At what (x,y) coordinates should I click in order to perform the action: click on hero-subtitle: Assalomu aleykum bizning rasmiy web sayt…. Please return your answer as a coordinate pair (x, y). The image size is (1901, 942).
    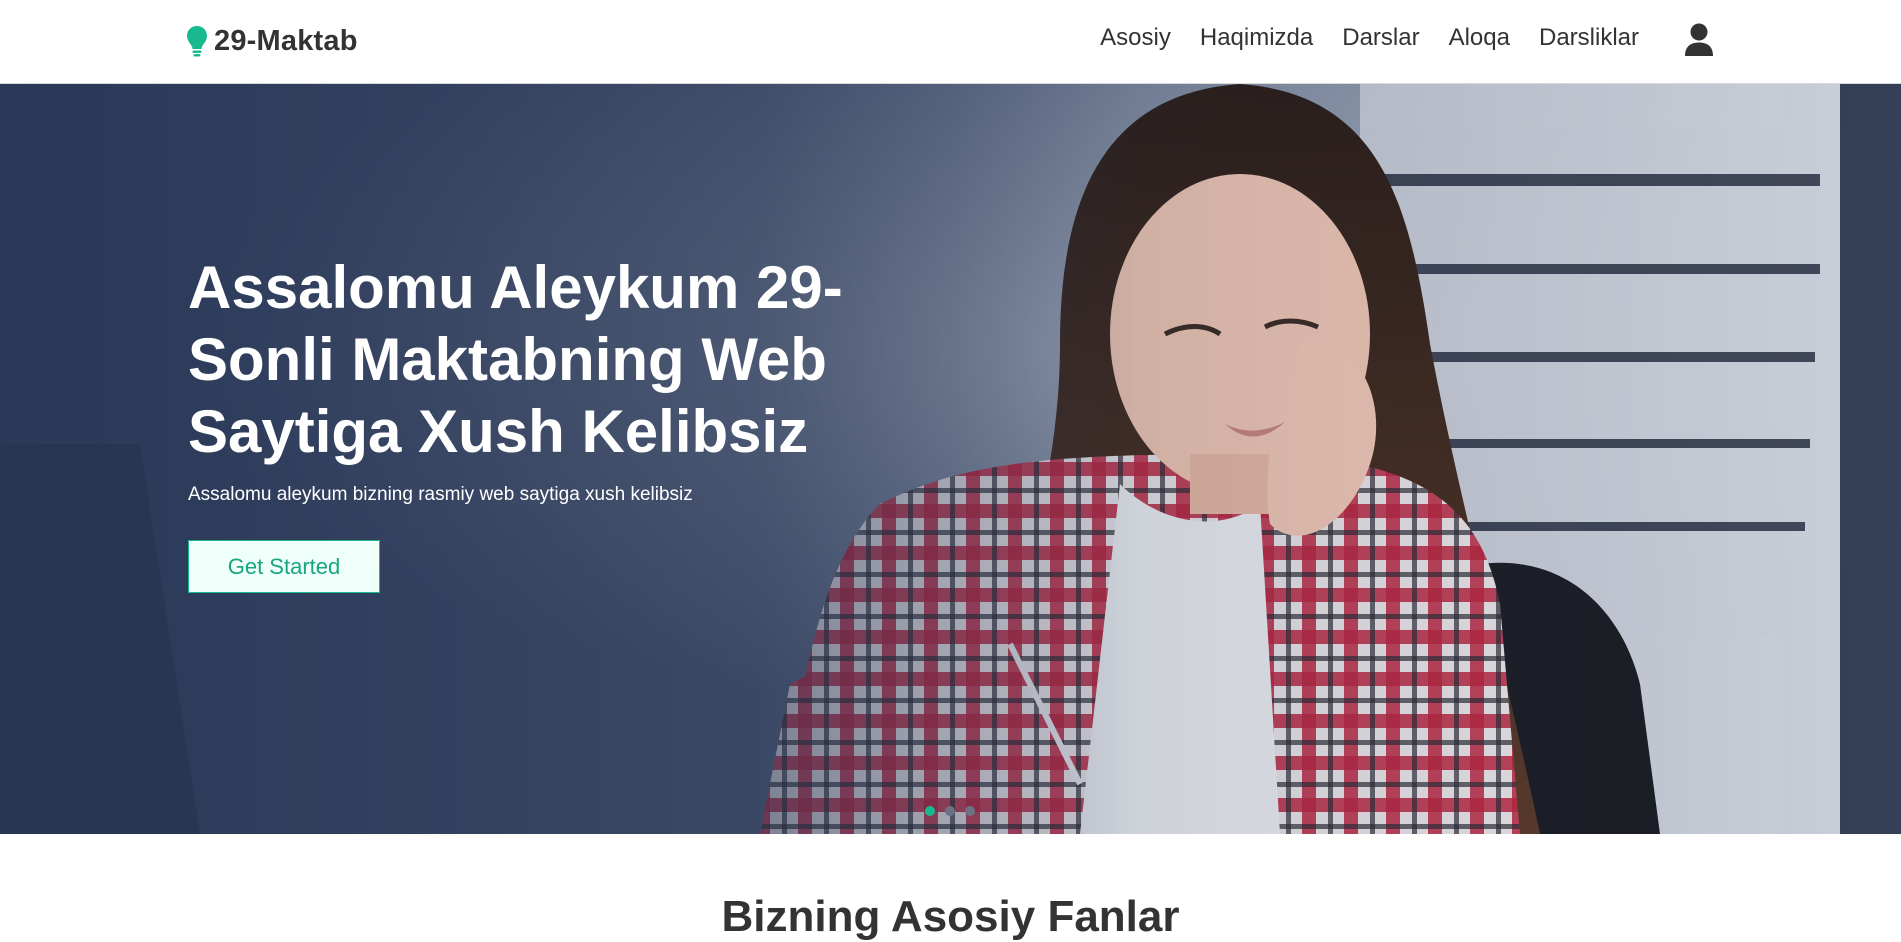
    Looking at the image, I should click on (440, 494).